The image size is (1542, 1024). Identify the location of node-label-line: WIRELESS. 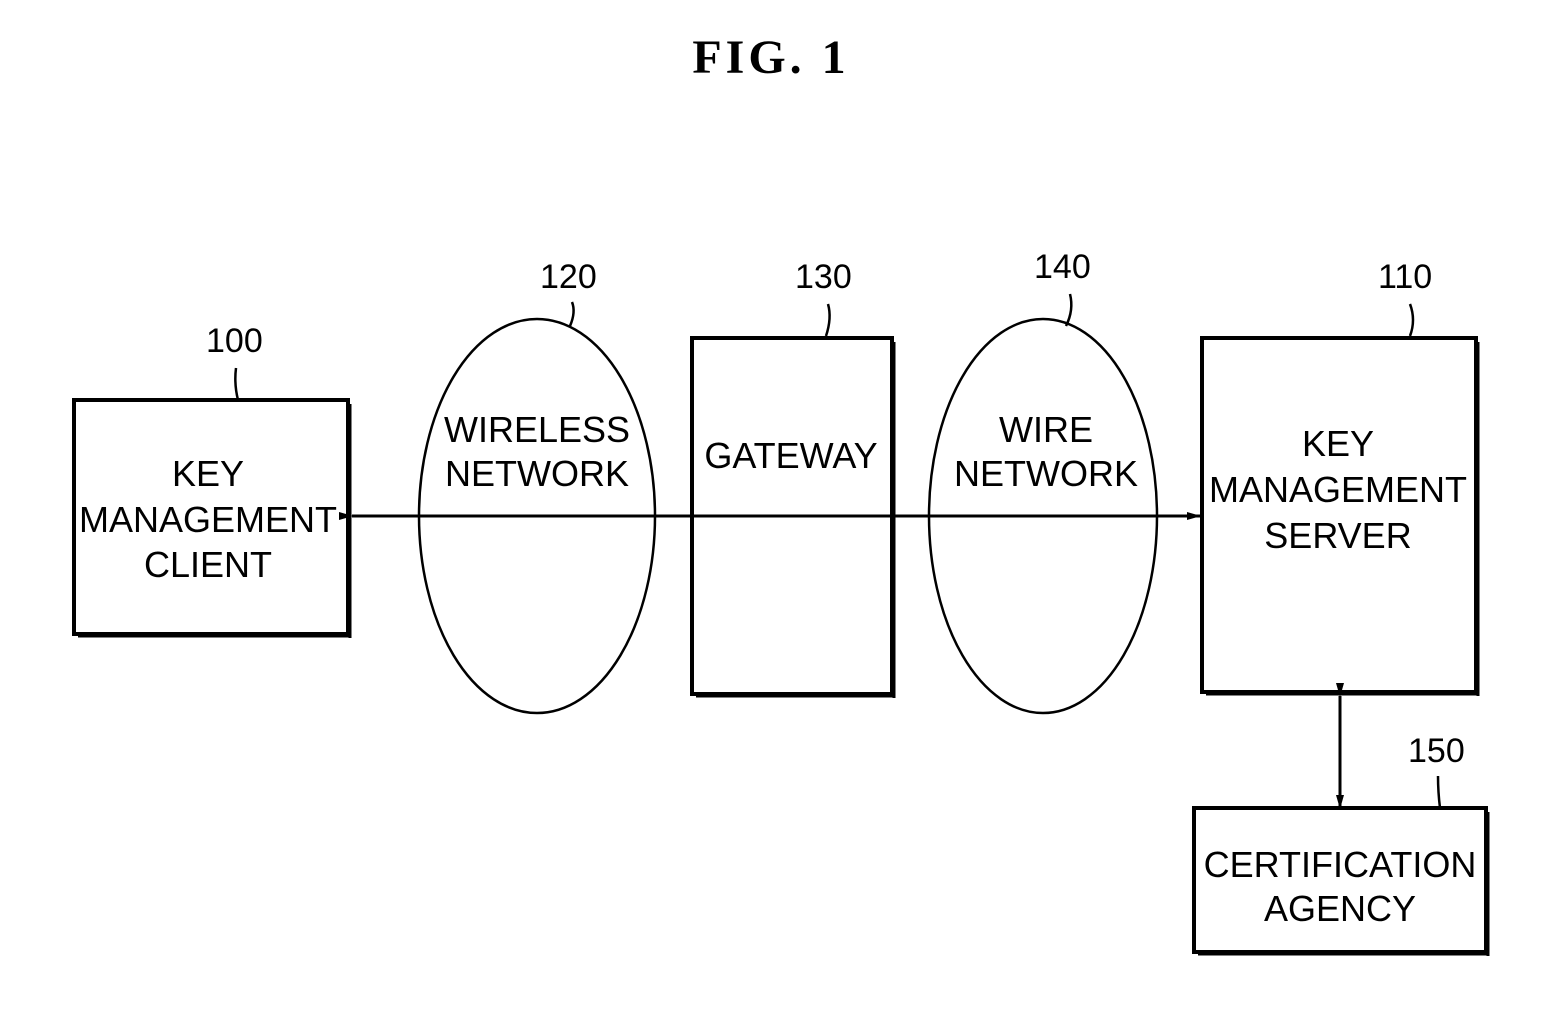
(537, 429).